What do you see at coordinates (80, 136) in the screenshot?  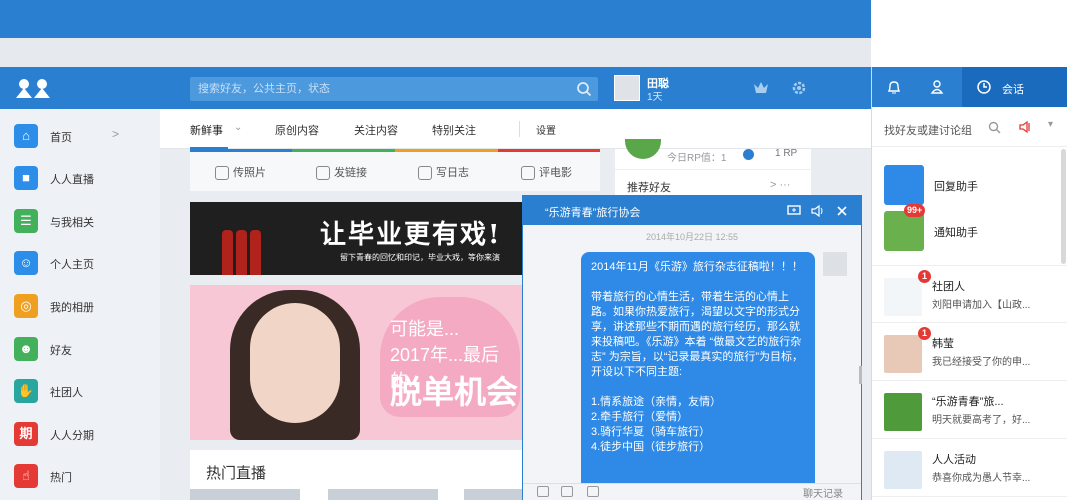 I see `sidebar-item-home: ⌂ 首页 >` at bounding box center [80, 136].